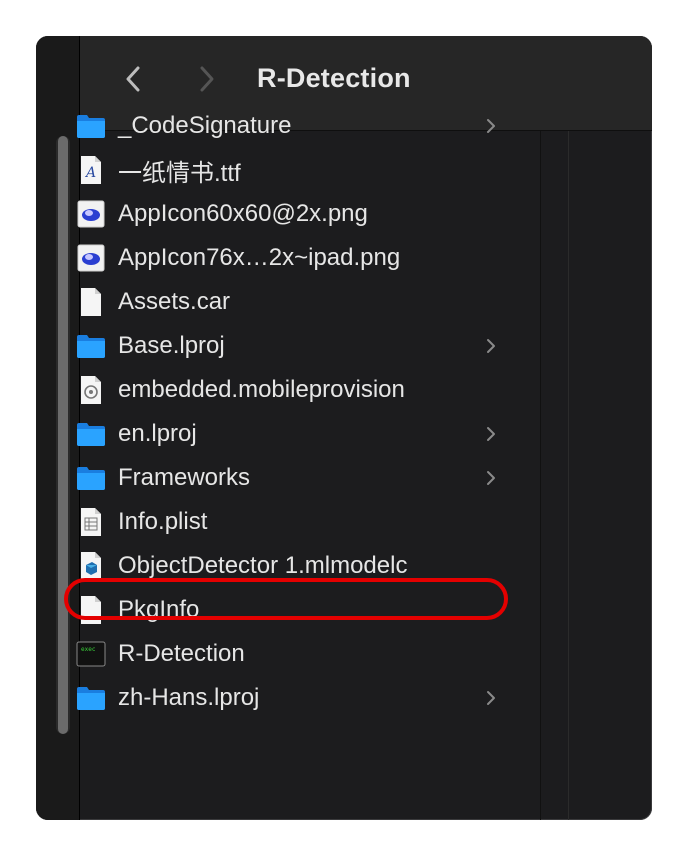 The width and height of the screenshot is (688, 856). Describe the element at coordinates (282, 610) in the screenshot. I see `file-row: PkgInfo` at that location.